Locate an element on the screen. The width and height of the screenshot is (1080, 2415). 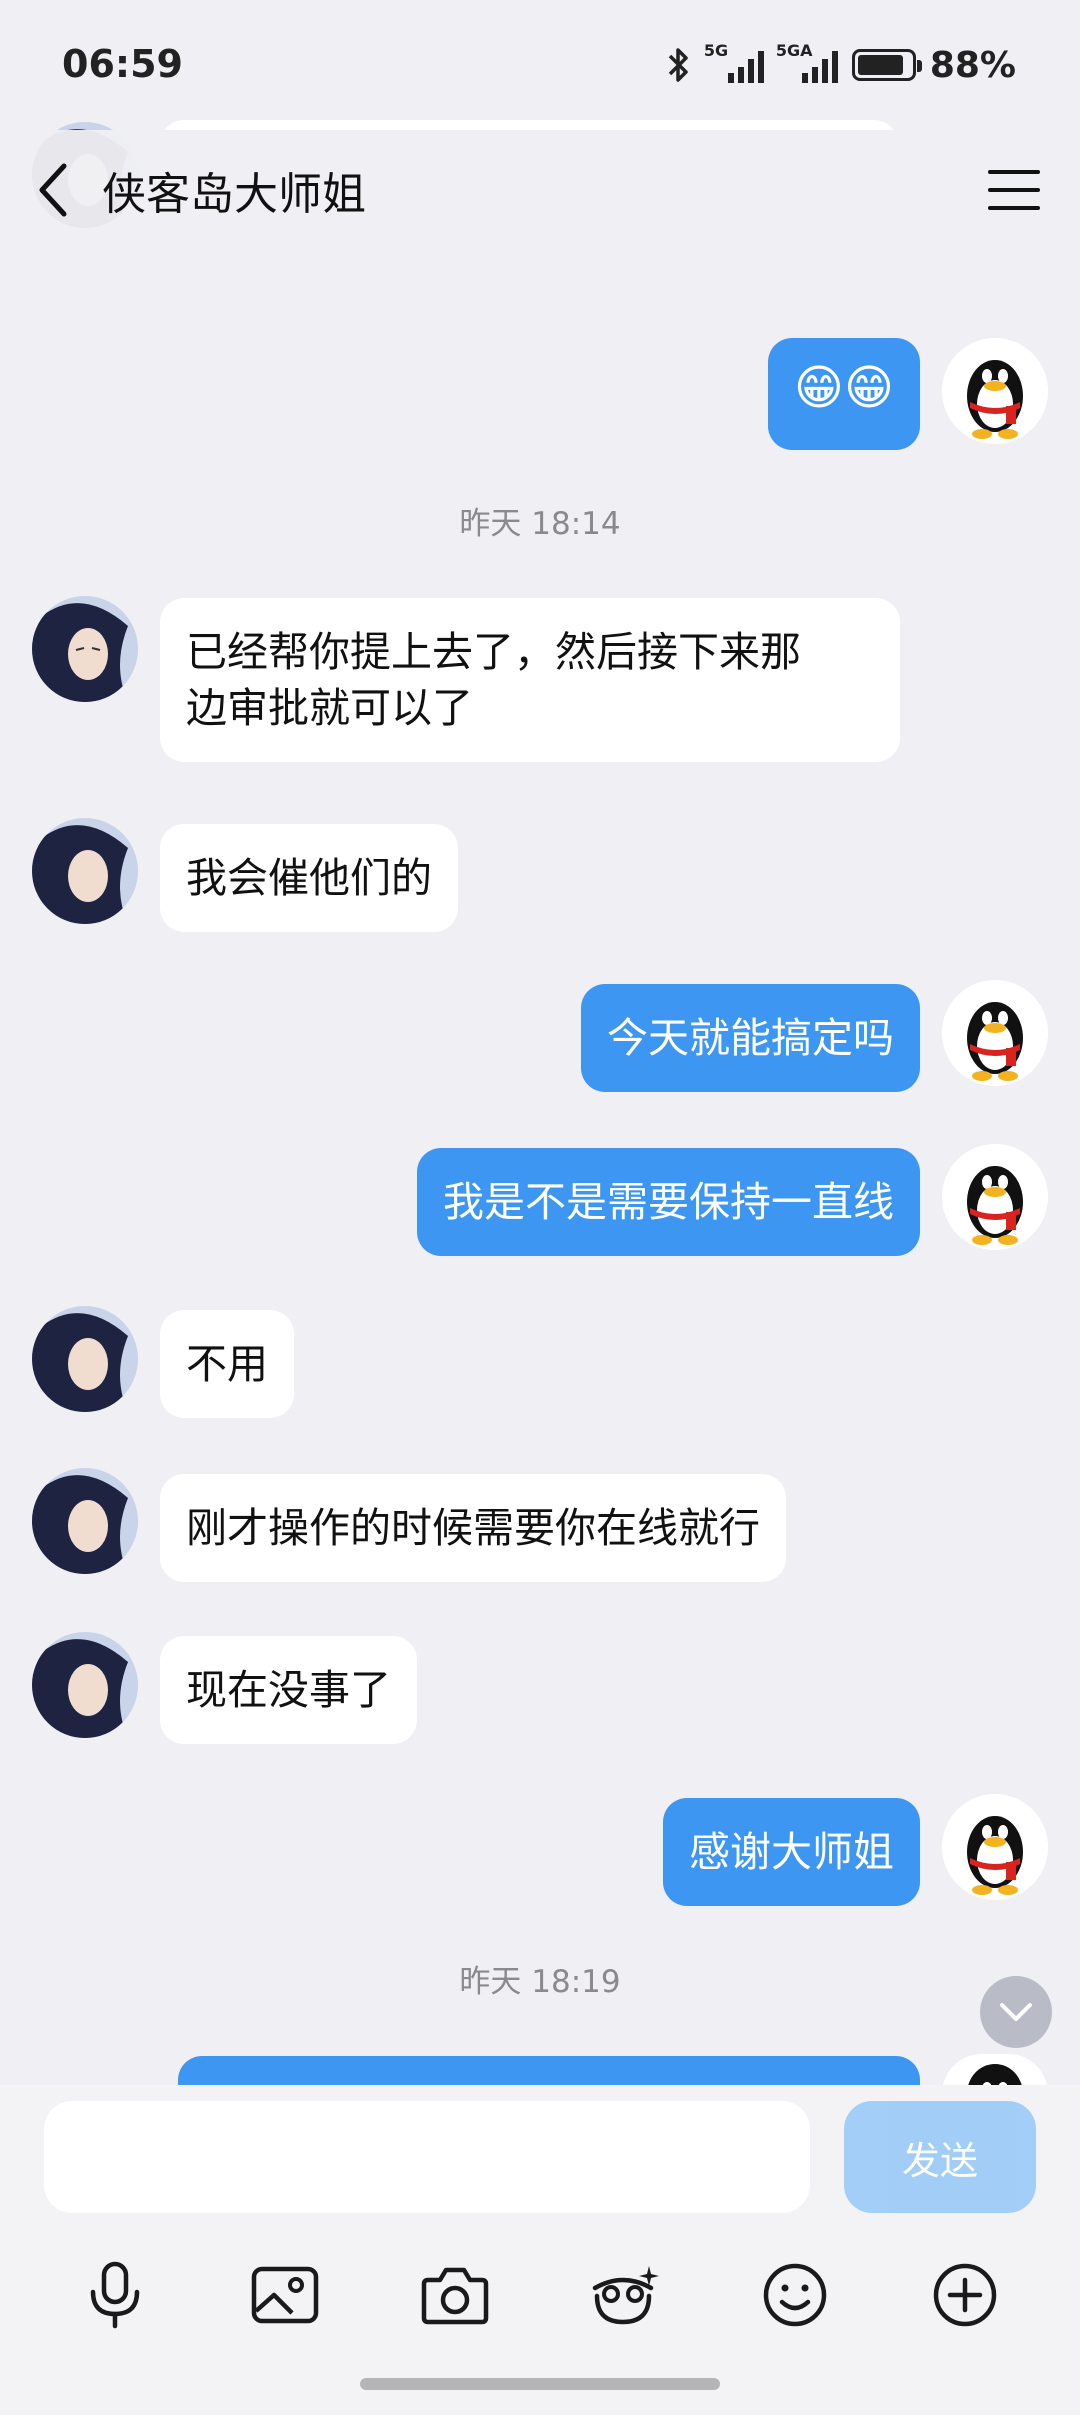
message-input is located at coordinates (427, 2157).